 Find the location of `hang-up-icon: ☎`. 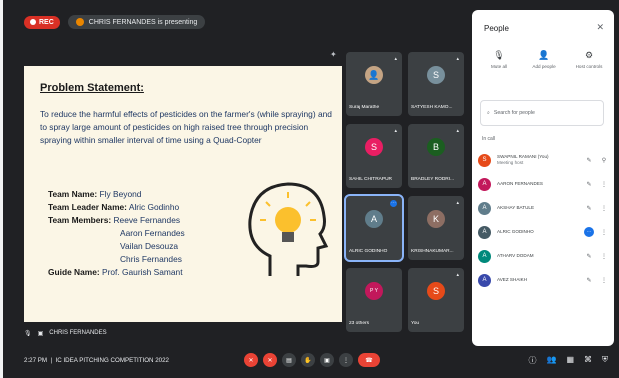

hang-up-icon: ☎ is located at coordinates (369, 360).